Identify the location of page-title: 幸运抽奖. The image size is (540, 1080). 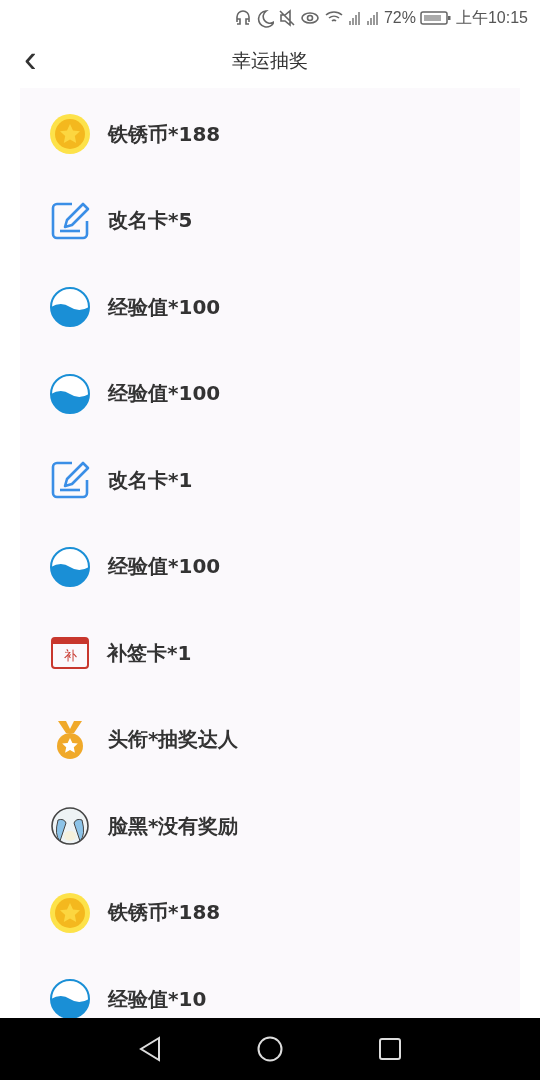
(270, 60).